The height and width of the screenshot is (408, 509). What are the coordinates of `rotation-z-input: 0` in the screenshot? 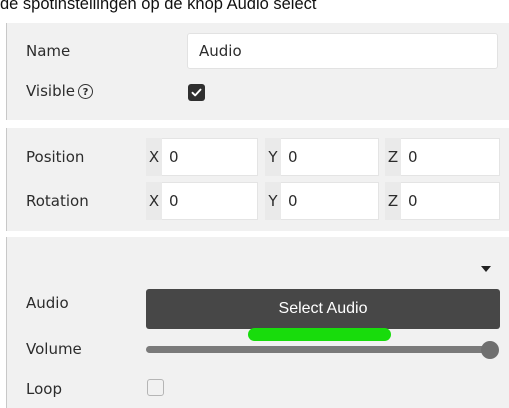 It's located at (450, 201).